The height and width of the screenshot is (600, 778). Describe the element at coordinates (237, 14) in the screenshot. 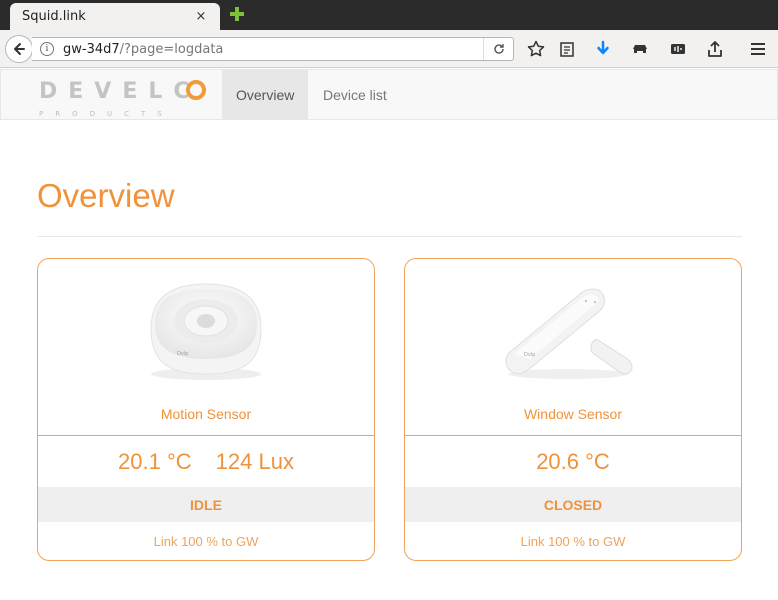

I see `new-tab-plus-icon` at that location.